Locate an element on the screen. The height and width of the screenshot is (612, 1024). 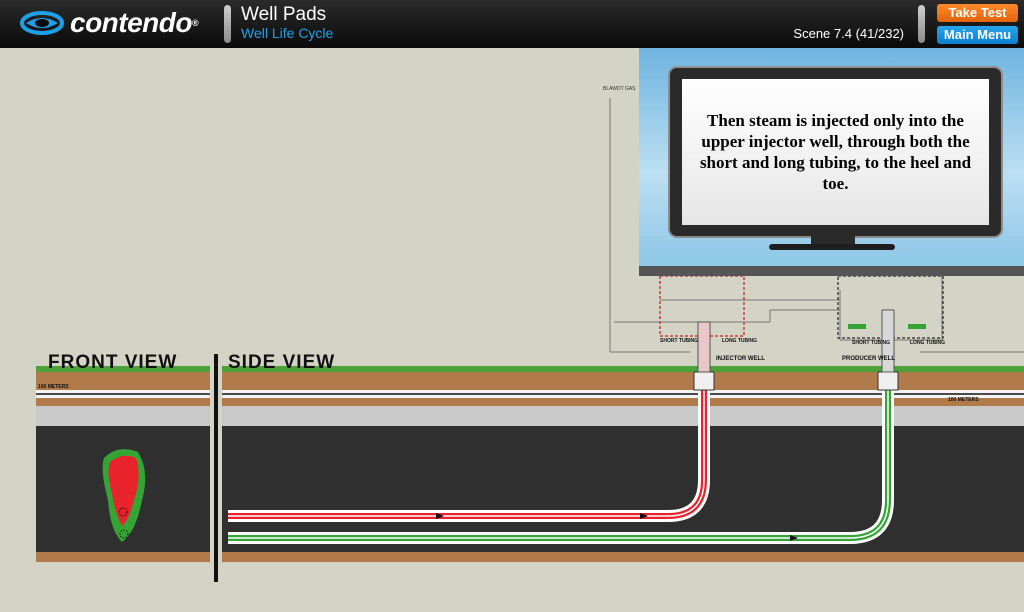
producer-valve-left is located at coordinates (857, 326).